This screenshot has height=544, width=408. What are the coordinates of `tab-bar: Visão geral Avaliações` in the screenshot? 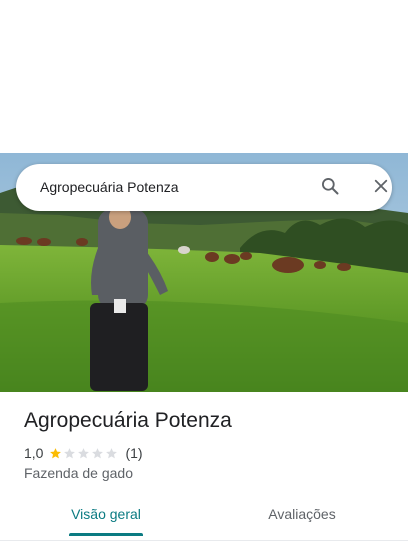 It's located at (204, 518).